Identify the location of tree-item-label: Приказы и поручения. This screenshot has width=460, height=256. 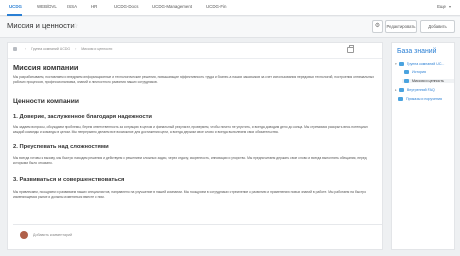
(424, 99).